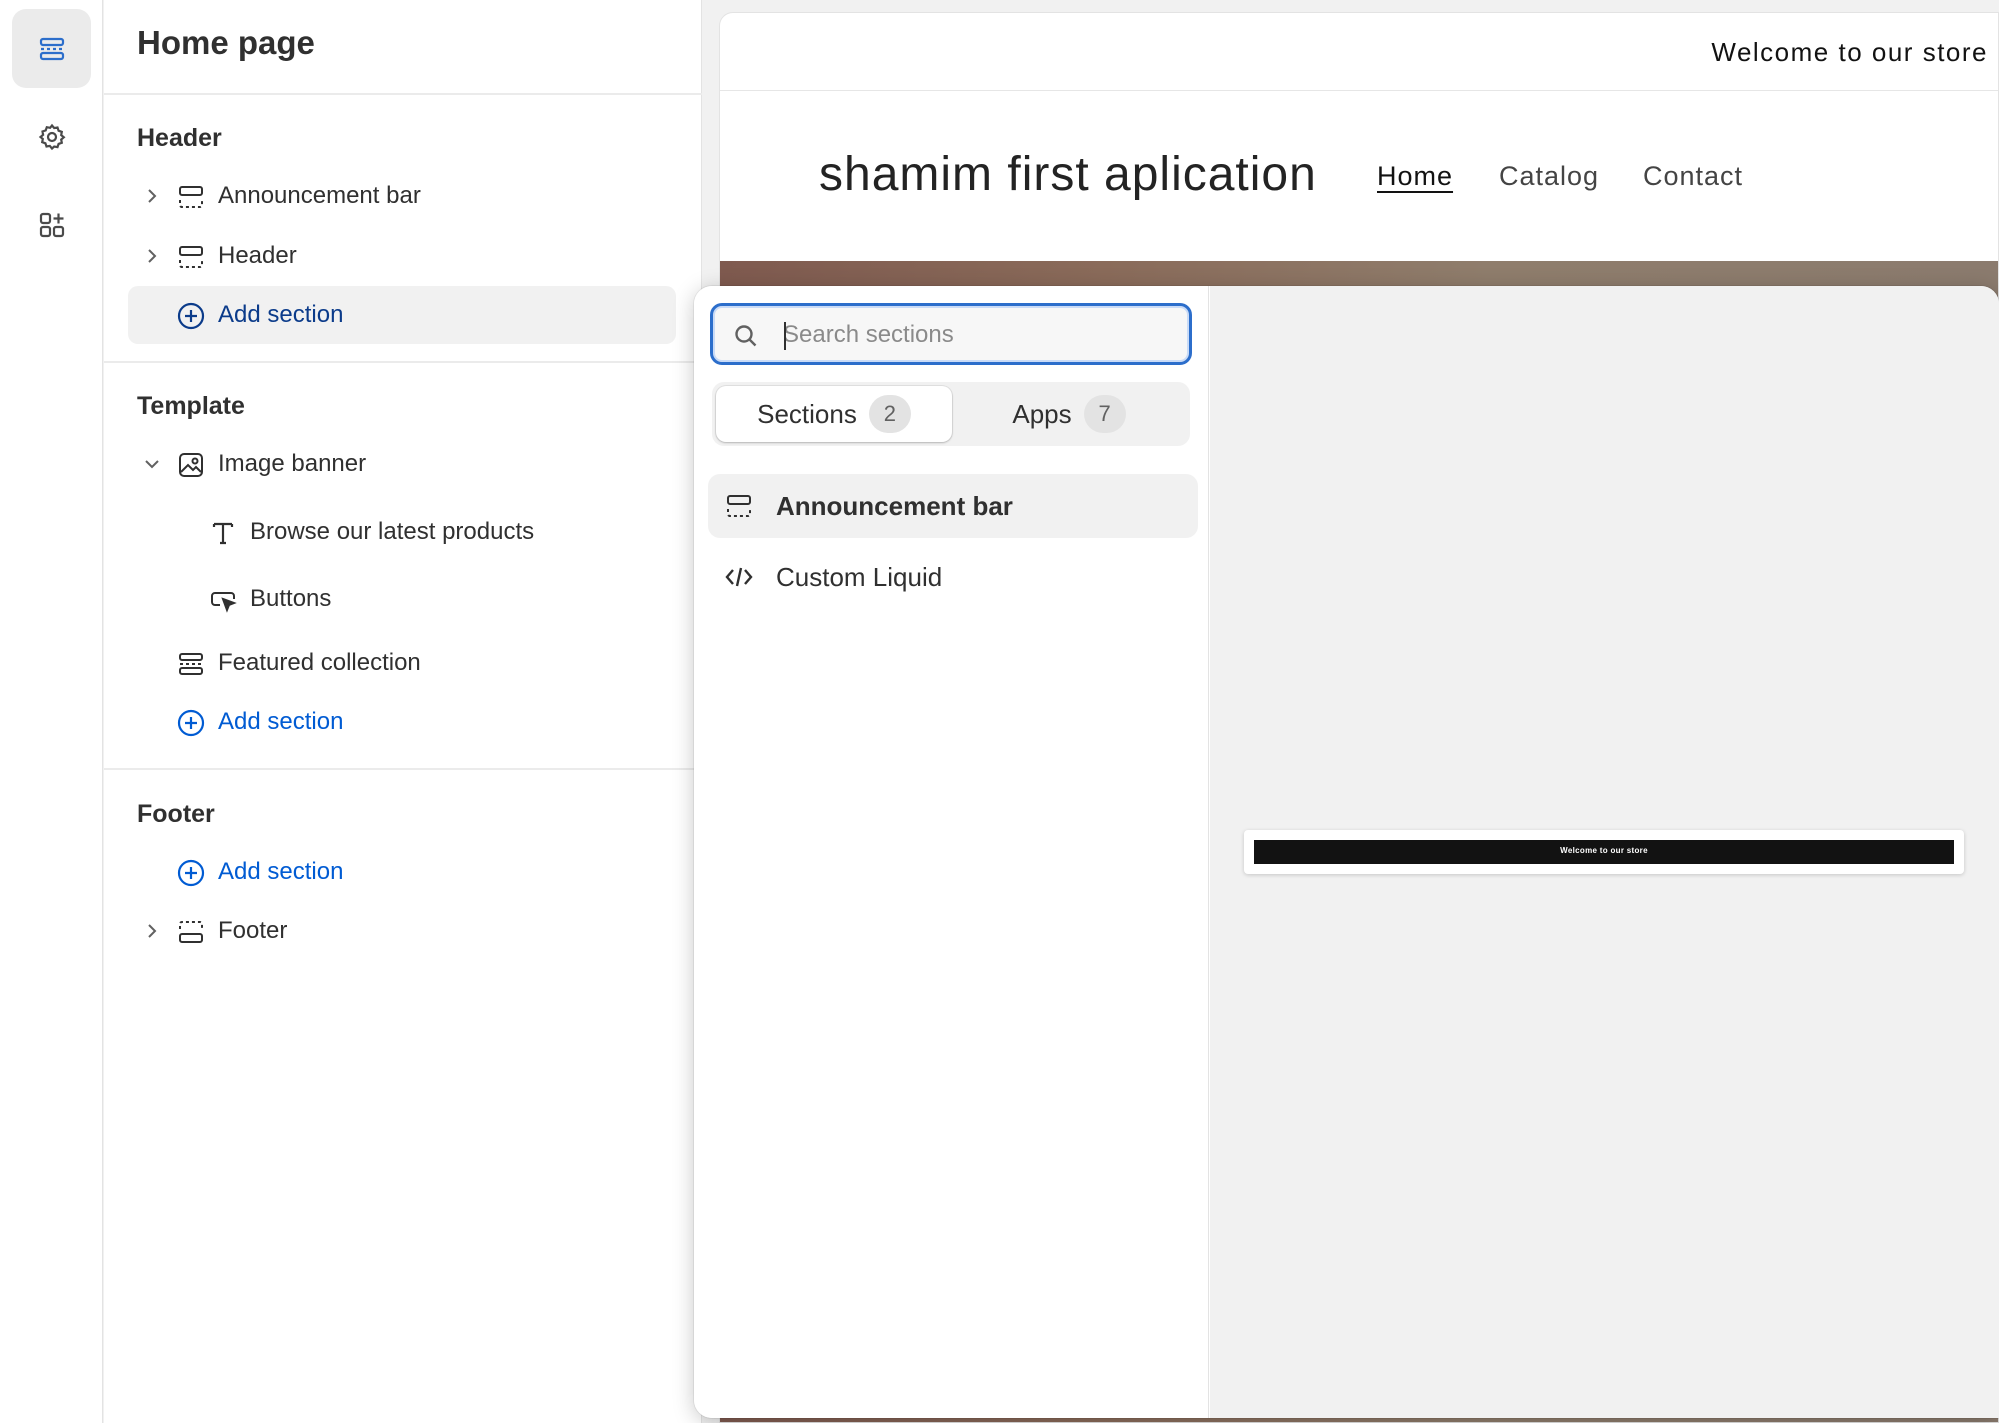 This screenshot has height=1423, width=1999. I want to click on nav-link-catalog: Catalog, so click(1549, 176).